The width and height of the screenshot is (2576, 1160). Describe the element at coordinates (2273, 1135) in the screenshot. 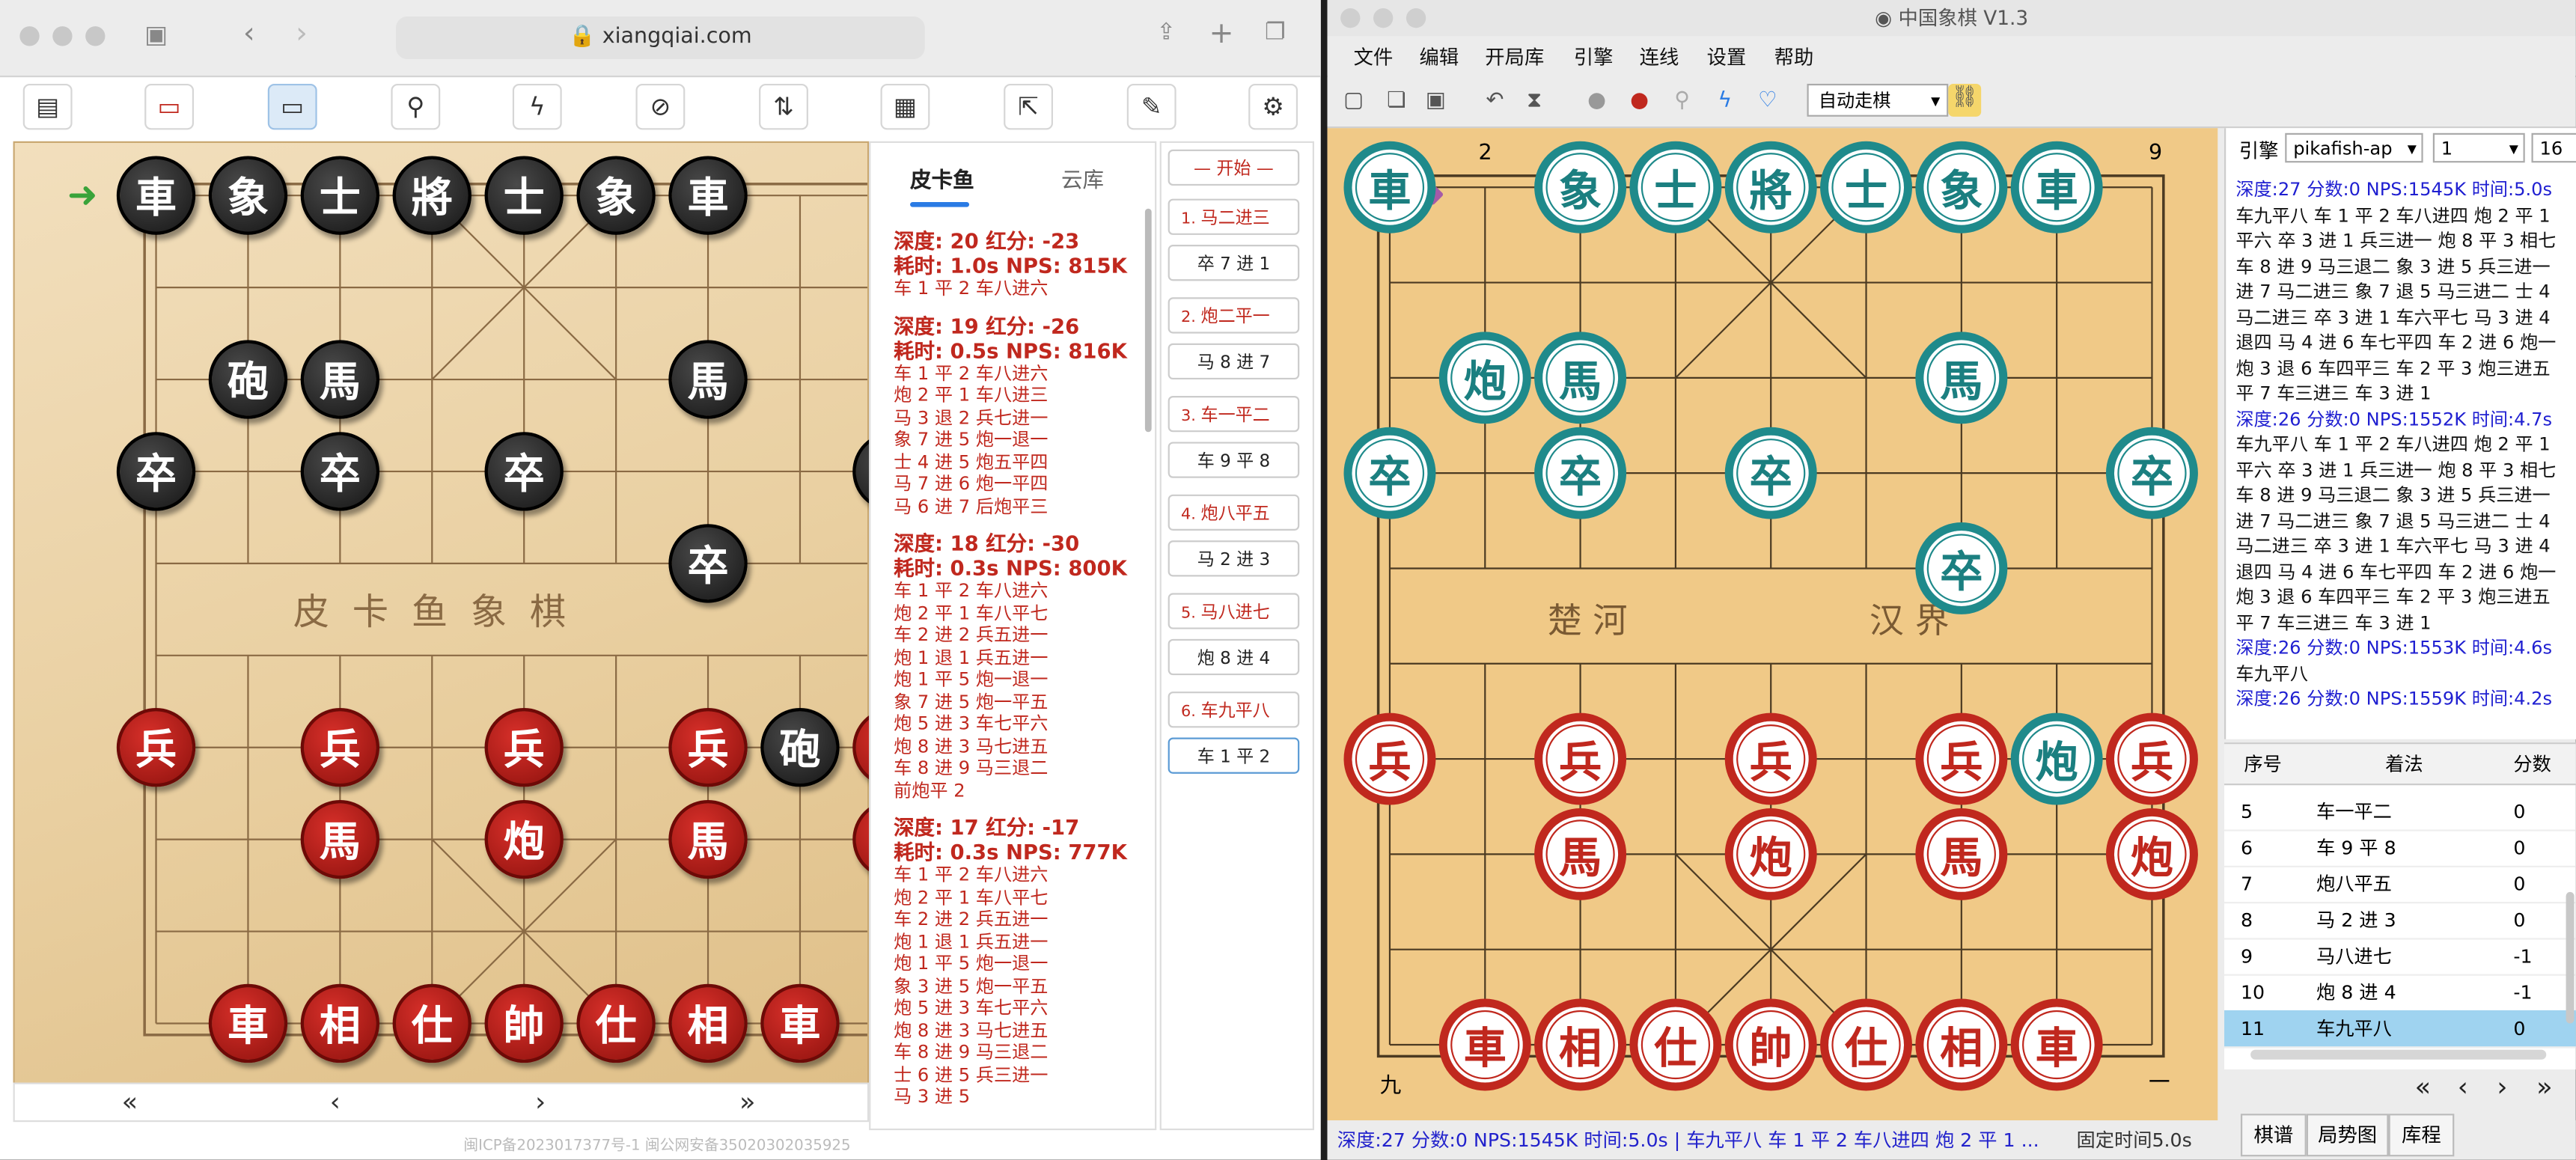

I see `tab-record: 棋谱` at that location.